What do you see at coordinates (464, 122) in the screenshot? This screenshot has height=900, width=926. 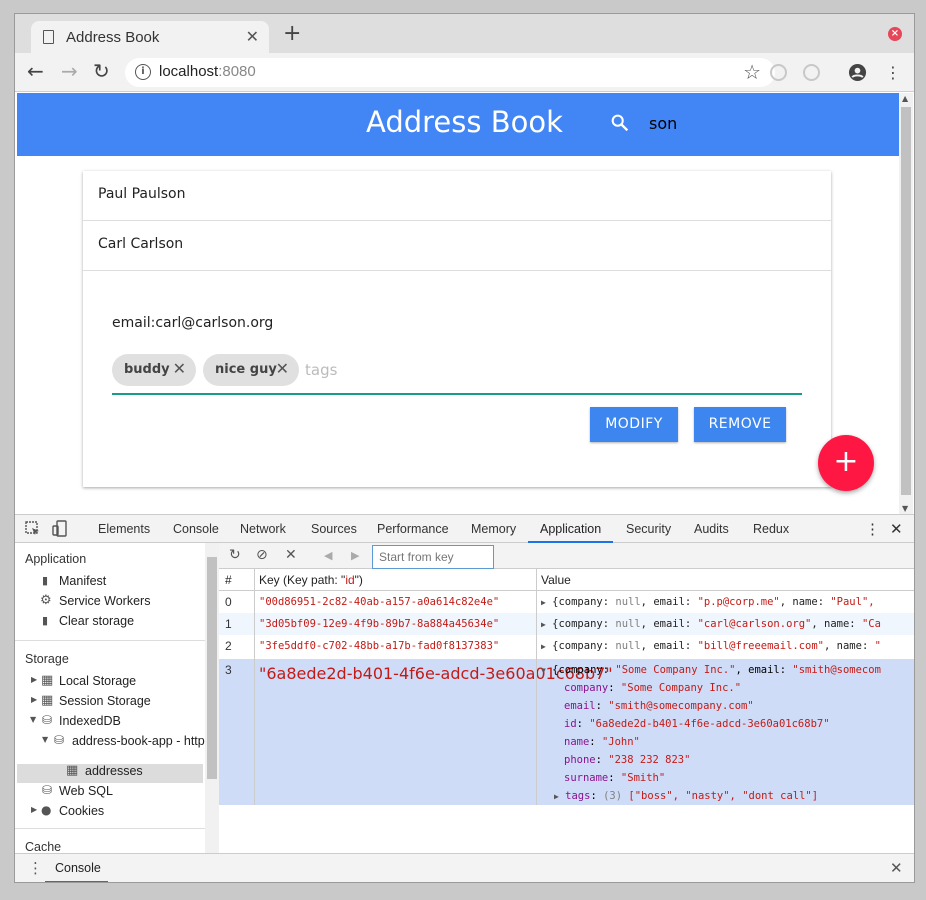 I see `app-title: Address Book` at bounding box center [464, 122].